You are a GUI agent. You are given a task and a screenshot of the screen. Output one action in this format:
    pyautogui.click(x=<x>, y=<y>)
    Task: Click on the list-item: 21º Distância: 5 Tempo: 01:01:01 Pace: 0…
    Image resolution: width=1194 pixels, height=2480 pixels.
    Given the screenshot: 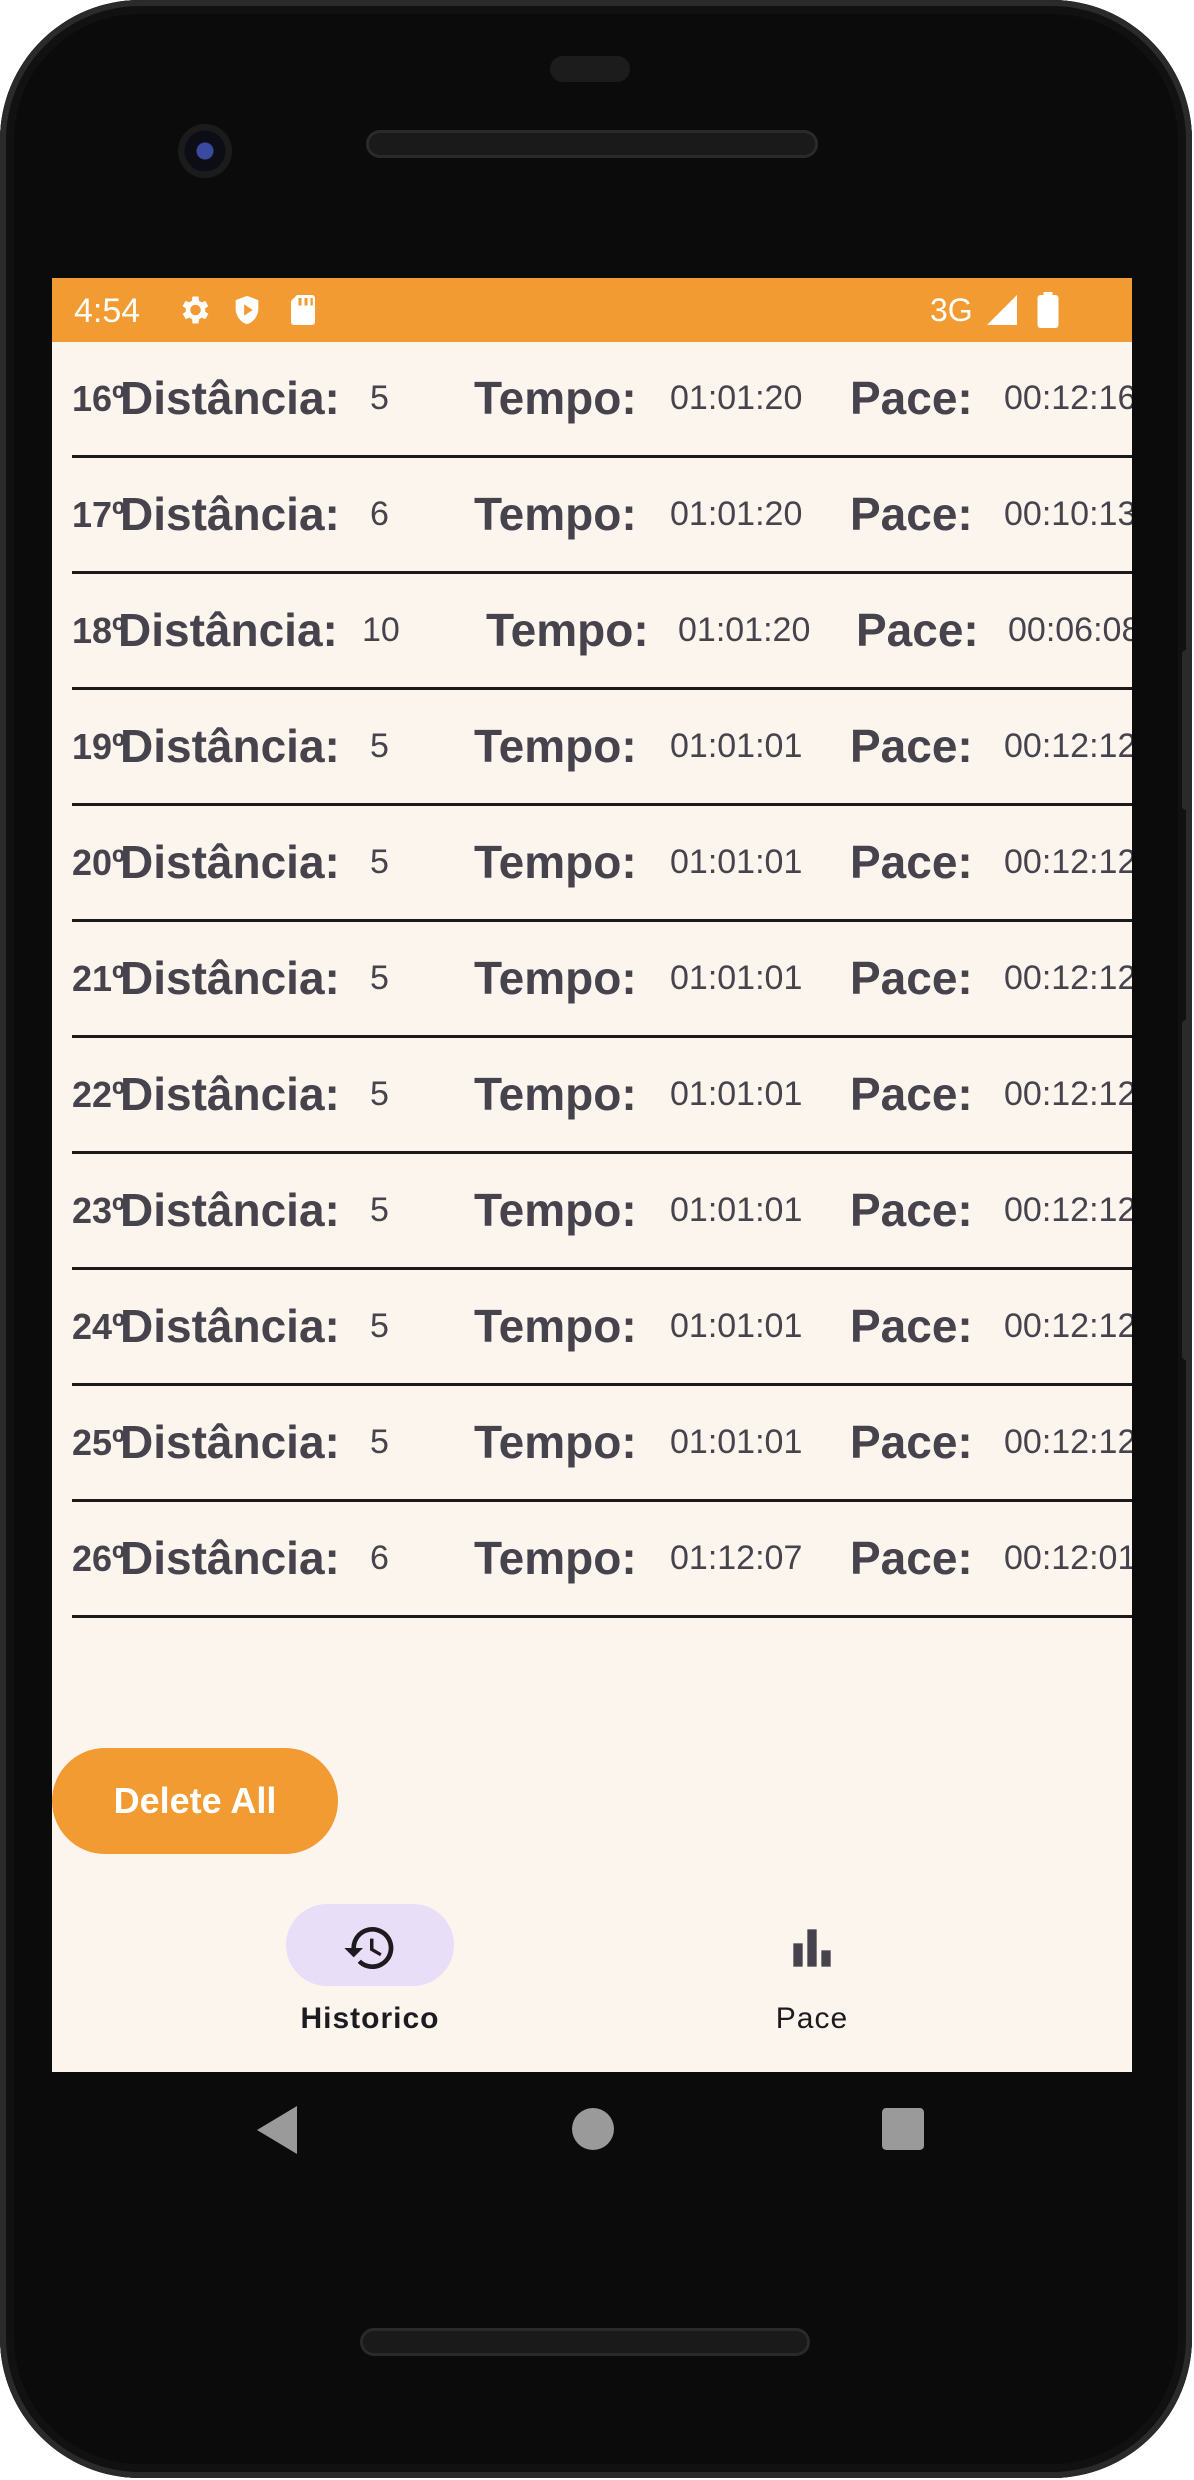 What is the action you would take?
    pyautogui.click(x=602, y=980)
    